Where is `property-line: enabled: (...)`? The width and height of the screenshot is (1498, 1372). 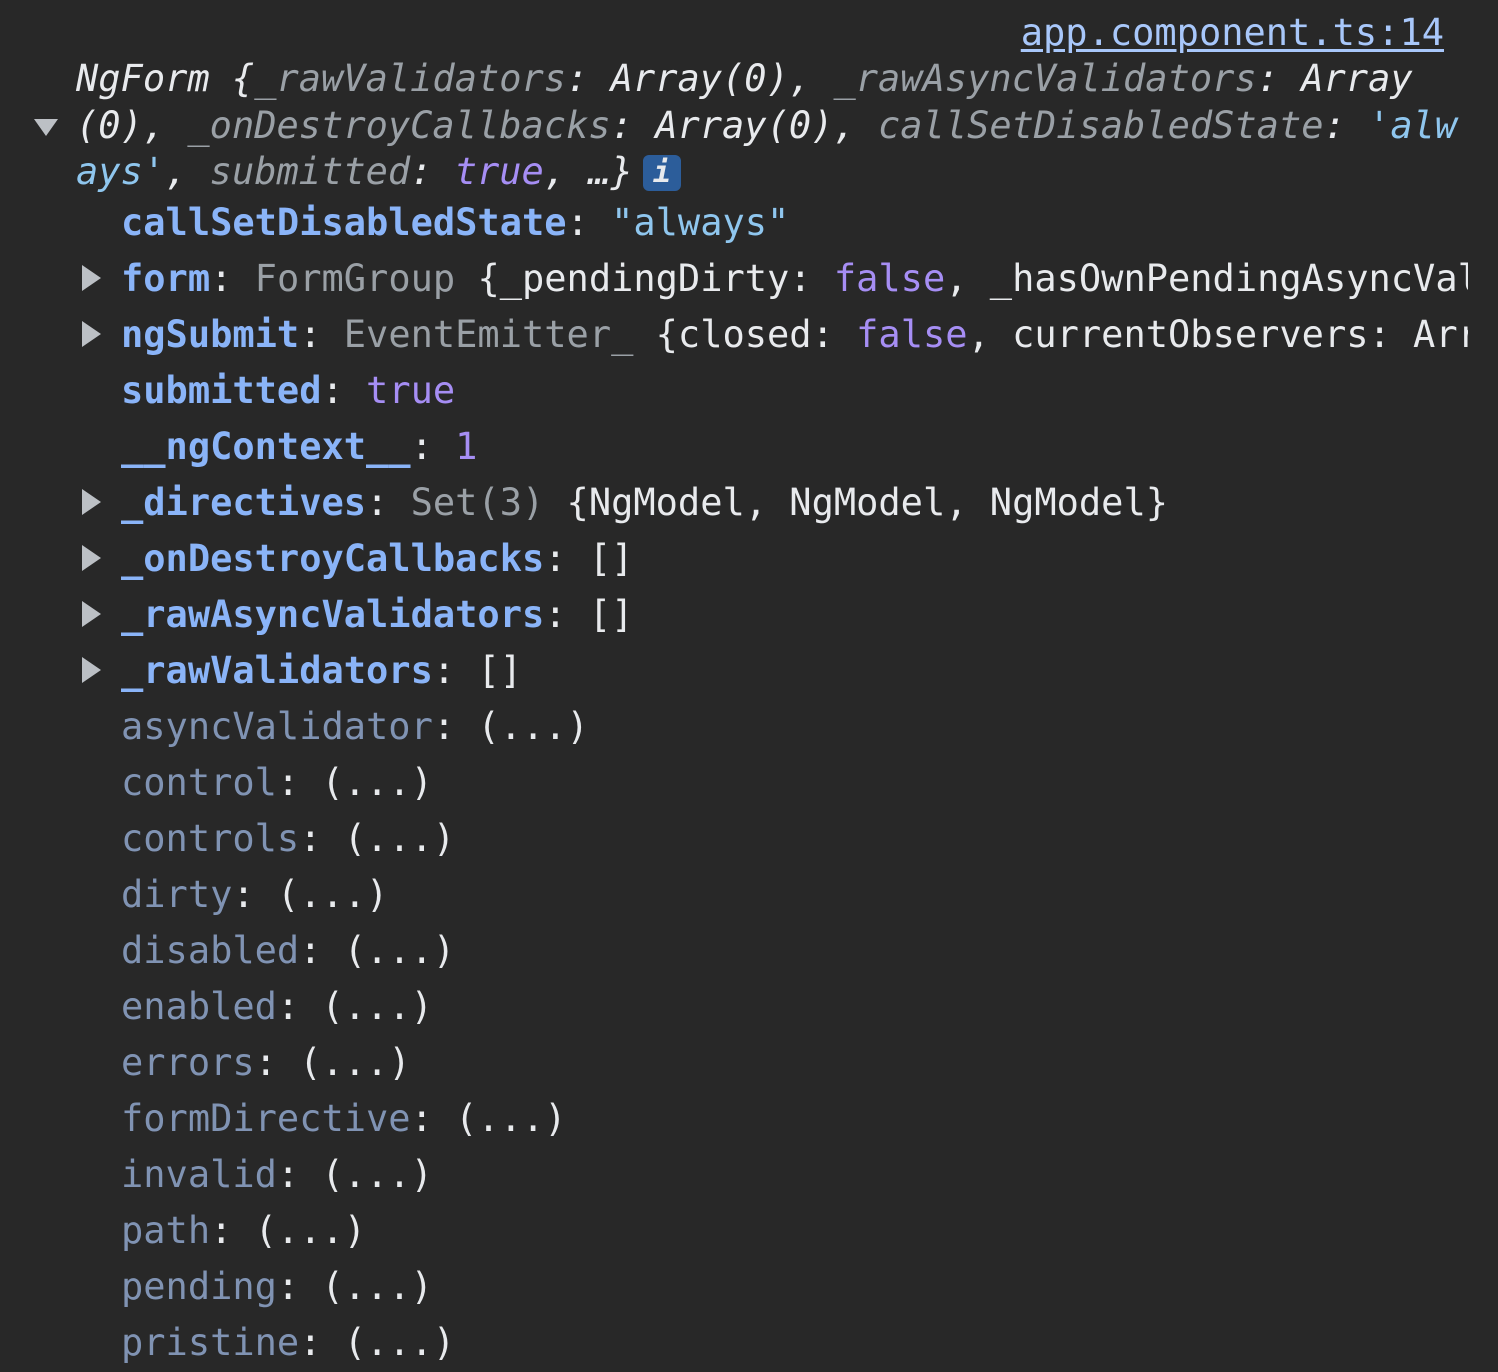 property-line: enabled: (...) is located at coordinates (277, 1007).